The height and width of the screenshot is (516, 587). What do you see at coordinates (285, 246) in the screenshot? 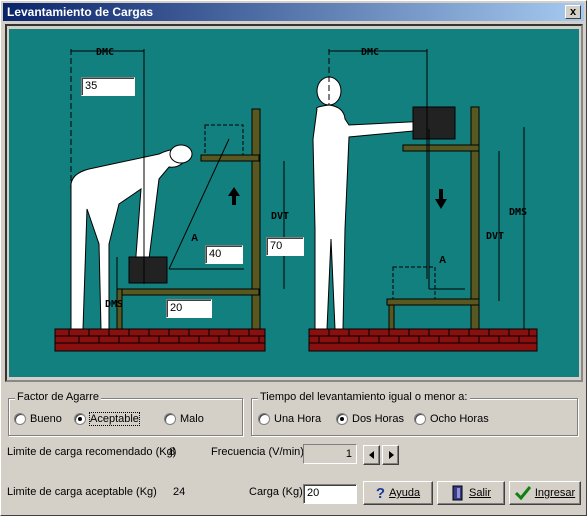
I see `dvt-input: 70` at bounding box center [285, 246].